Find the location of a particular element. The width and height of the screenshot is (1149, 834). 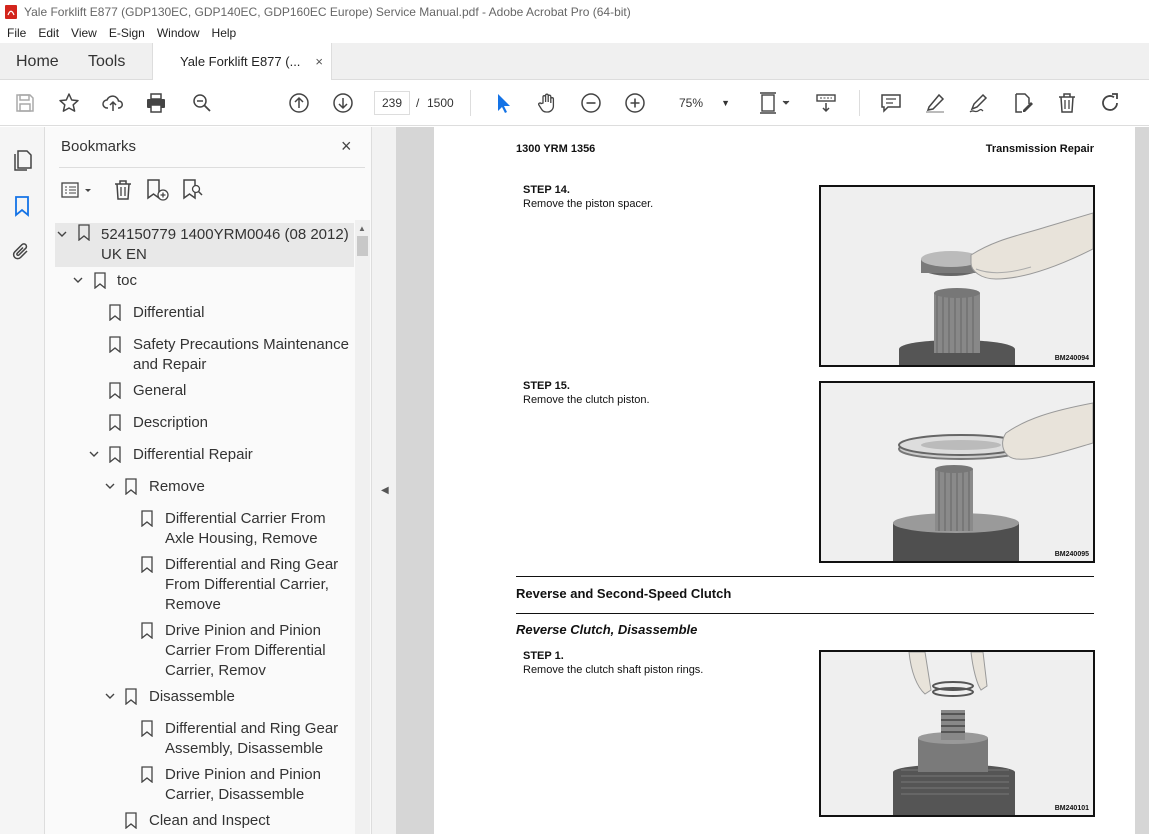

chevron-down-icon: ▼ is located at coordinates (725, 103).